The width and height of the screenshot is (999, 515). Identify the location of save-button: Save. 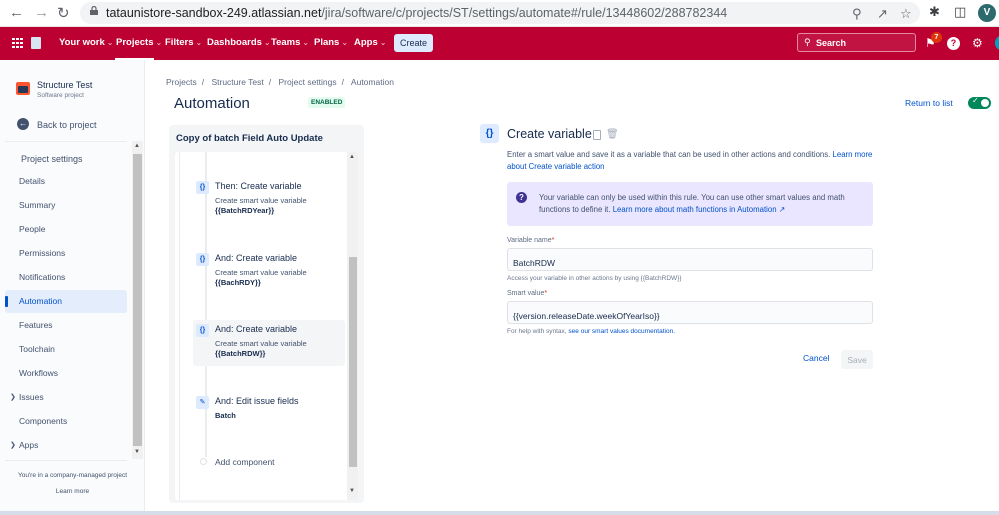
(857, 359).